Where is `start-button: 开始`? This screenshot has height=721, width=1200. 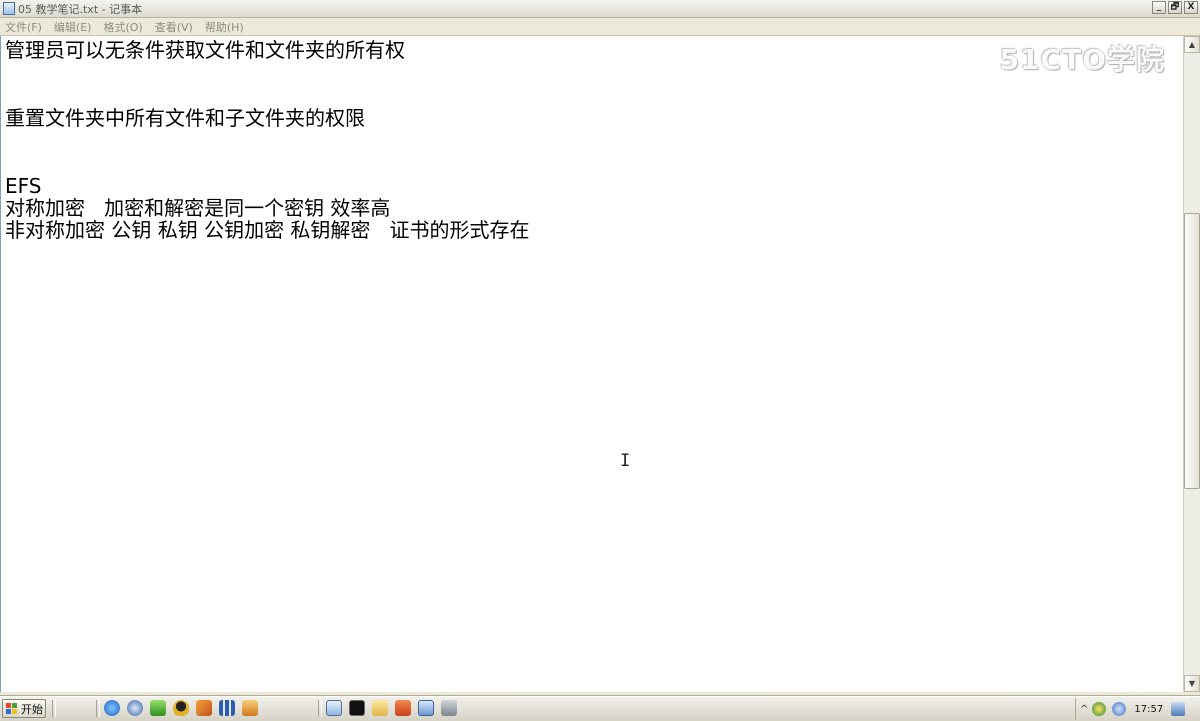 start-button: 开始 is located at coordinates (24, 708).